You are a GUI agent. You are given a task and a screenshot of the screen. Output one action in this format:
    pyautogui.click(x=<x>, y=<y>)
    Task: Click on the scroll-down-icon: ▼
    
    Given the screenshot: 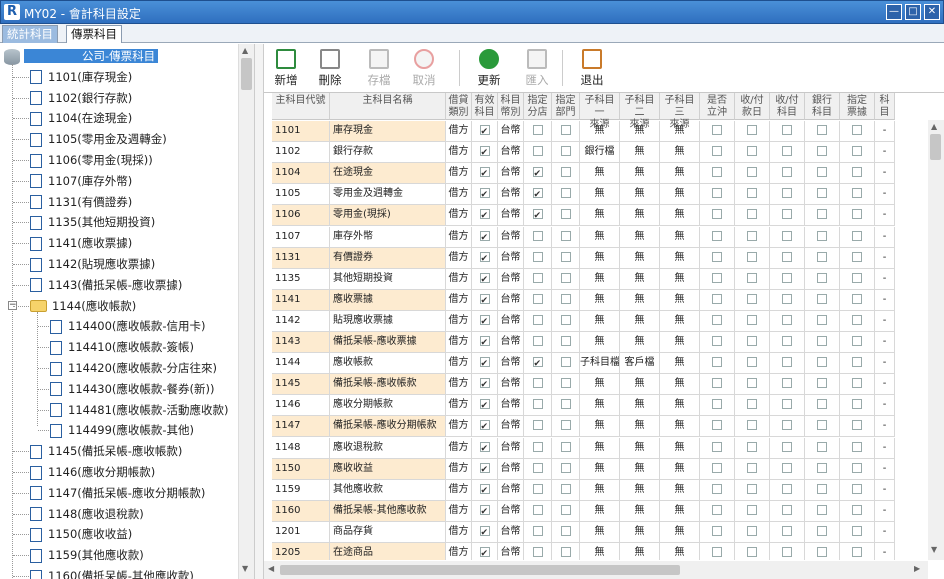 What is the action you would take?
    pyautogui.click(x=934, y=549)
    